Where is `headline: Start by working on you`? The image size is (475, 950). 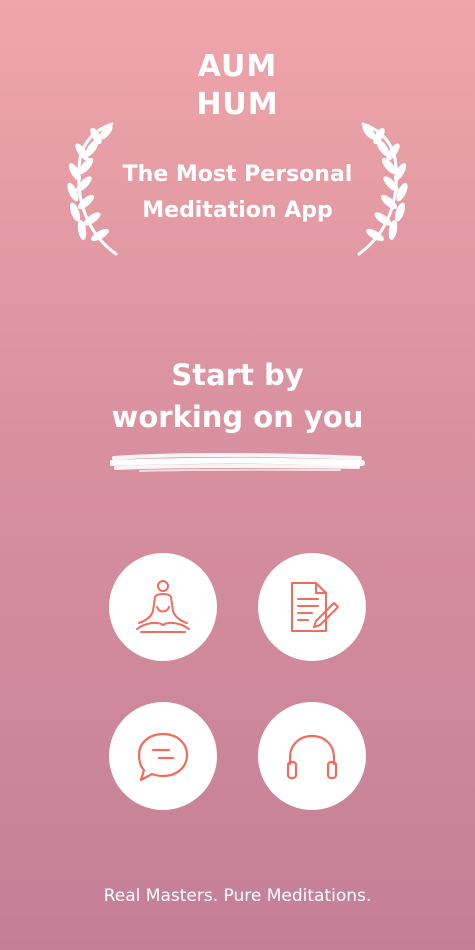 headline: Start by working on you is located at coordinates (237, 396).